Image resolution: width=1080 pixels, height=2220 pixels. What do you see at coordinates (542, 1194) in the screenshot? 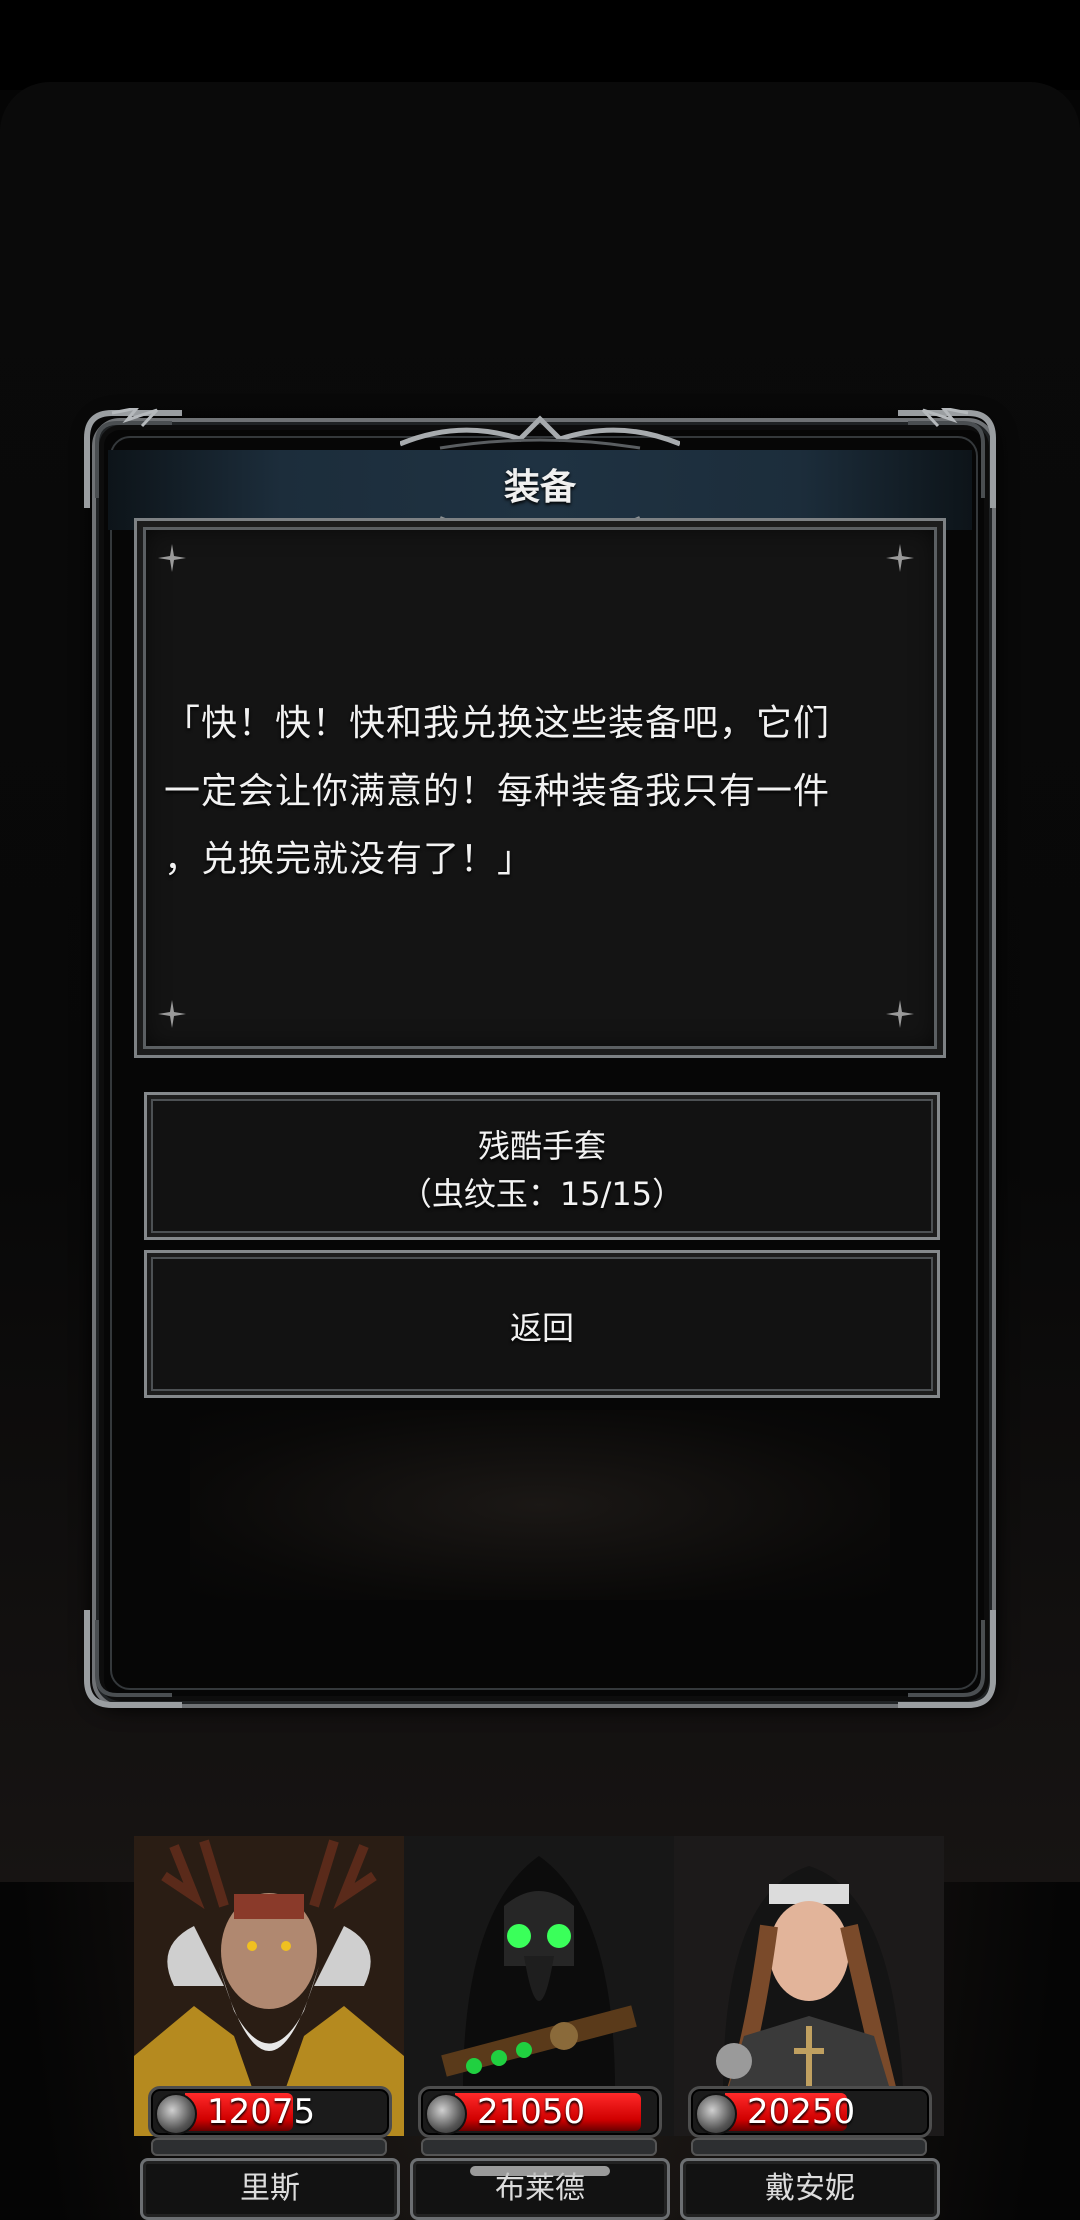
I see `option-cost: （虫纹玉：15/15）` at bounding box center [542, 1194].